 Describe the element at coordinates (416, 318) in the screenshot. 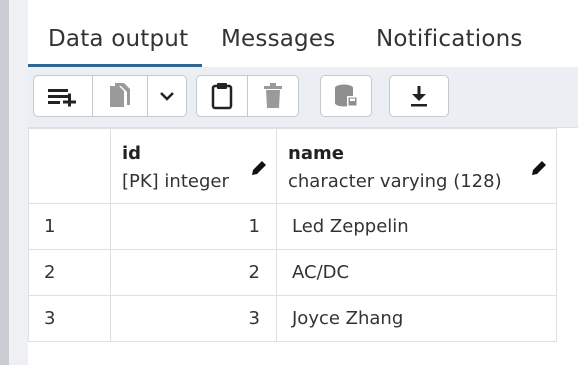

I see `cell-name: Joyce Zhang` at that location.